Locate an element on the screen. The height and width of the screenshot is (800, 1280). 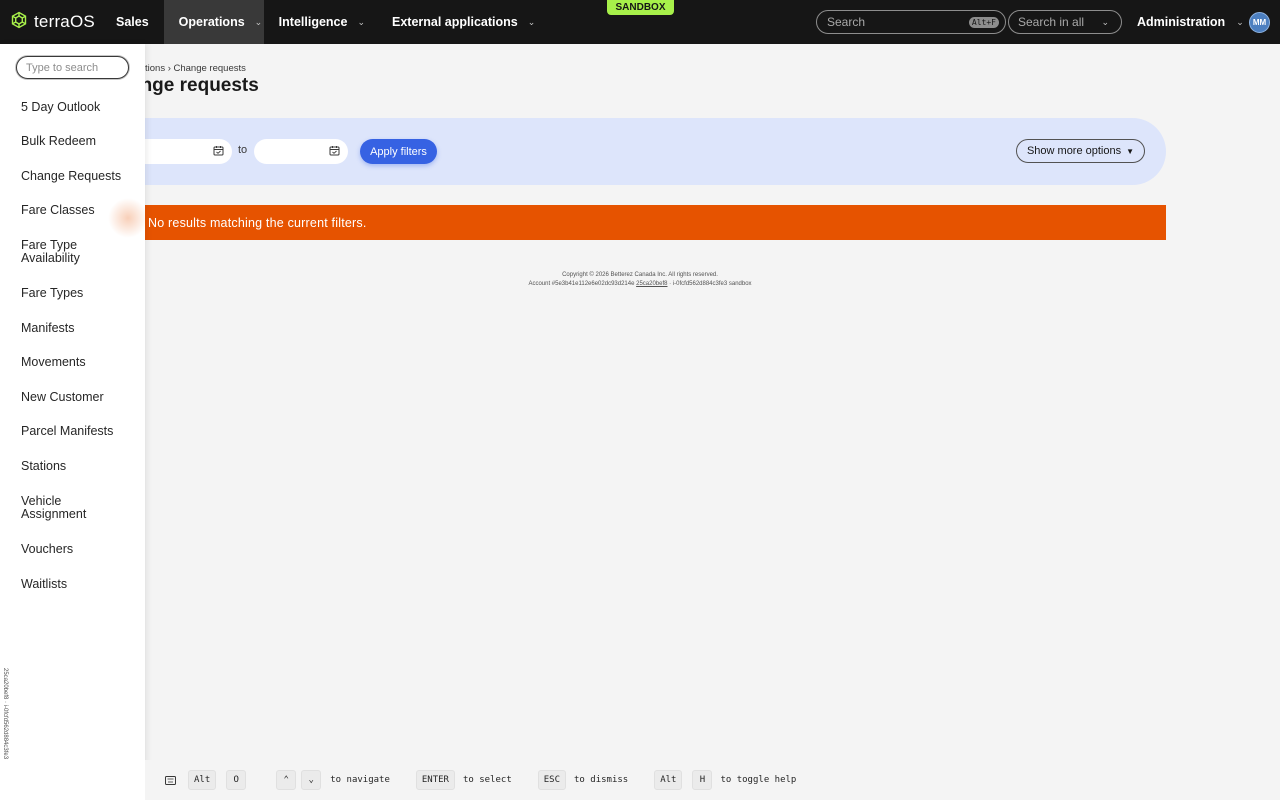
menu-item-waitlists: Waitlists is located at coordinates (80, 584).